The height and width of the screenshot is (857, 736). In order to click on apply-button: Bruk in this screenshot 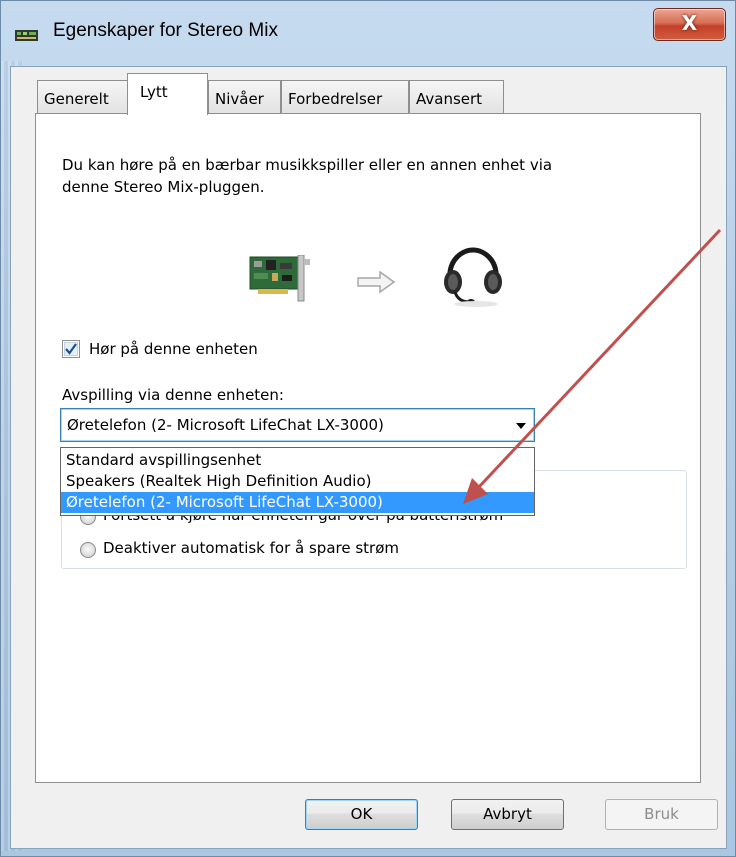, I will do `click(661, 814)`.